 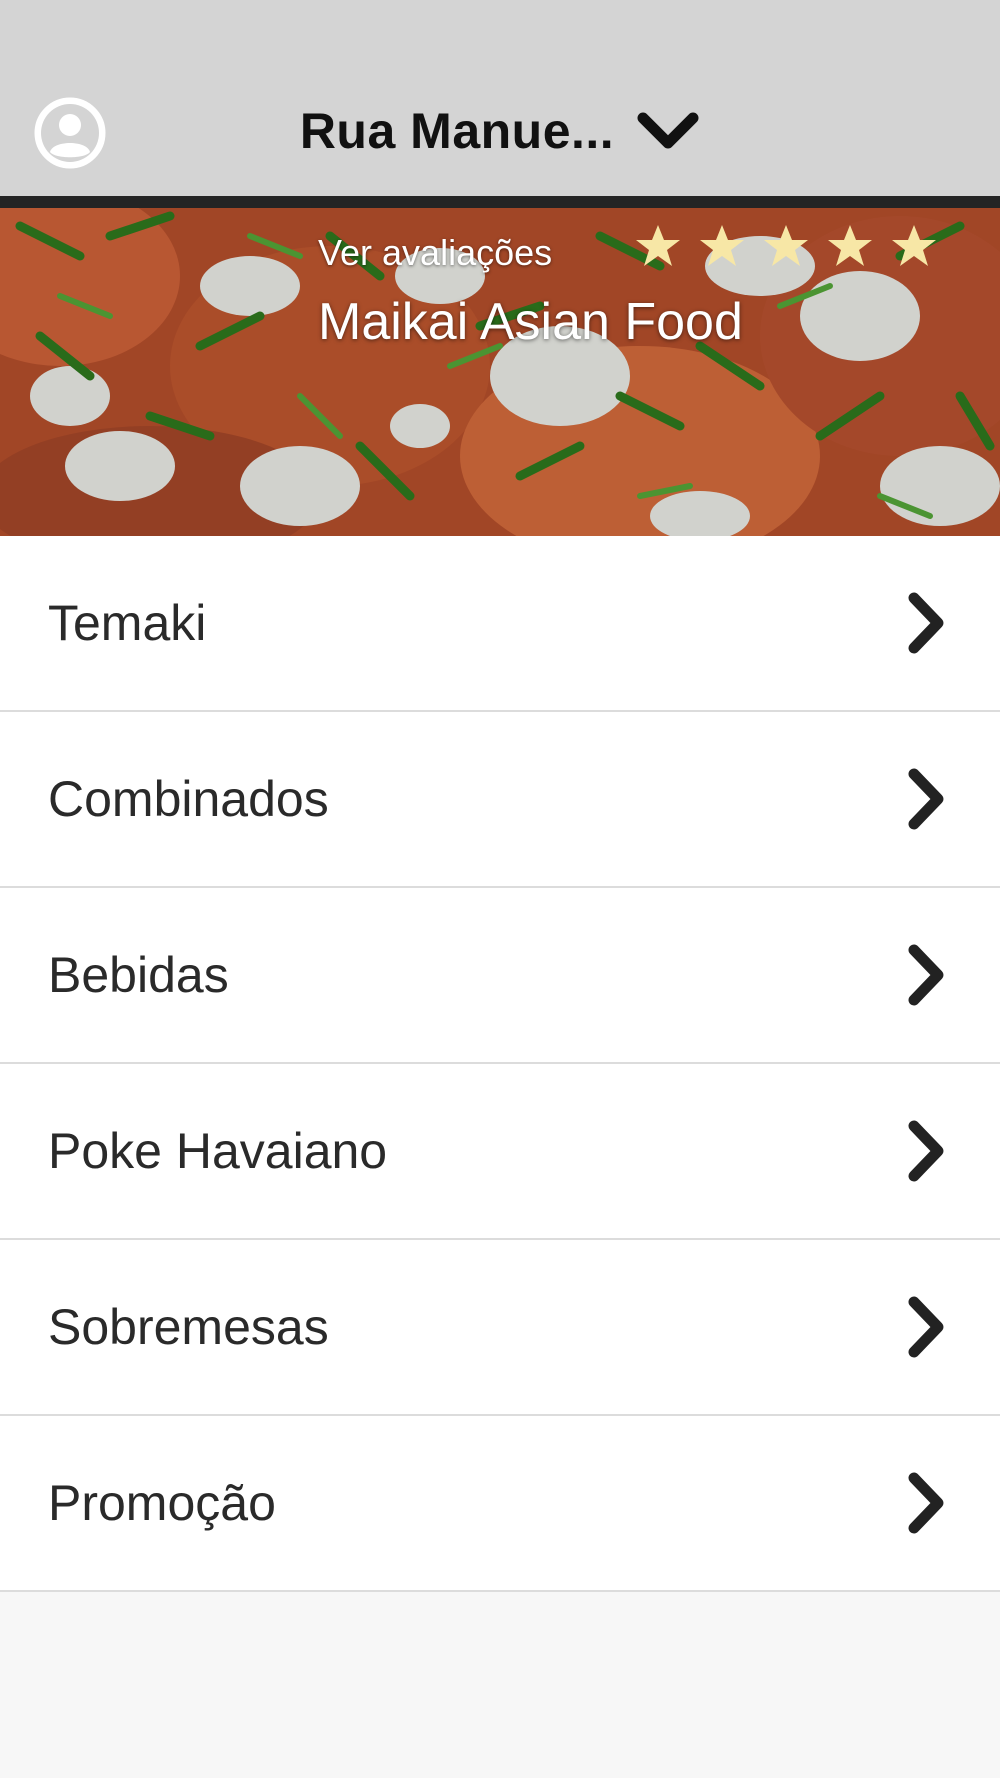 I want to click on category-item-poke-havaiano: Poke Havaiano, so click(x=500, y=1152).